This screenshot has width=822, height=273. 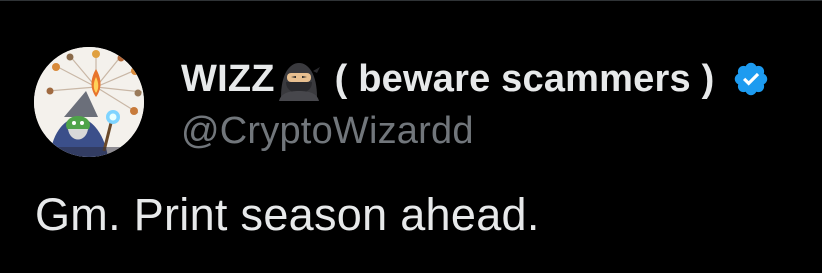 I want to click on avatar, so click(x=89, y=102).